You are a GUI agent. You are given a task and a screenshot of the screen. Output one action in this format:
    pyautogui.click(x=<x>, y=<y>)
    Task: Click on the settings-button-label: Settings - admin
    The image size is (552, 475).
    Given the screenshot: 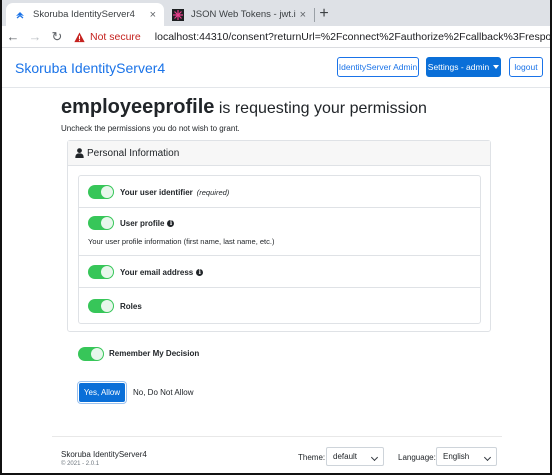 What is the action you would take?
    pyautogui.click(x=458, y=67)
    